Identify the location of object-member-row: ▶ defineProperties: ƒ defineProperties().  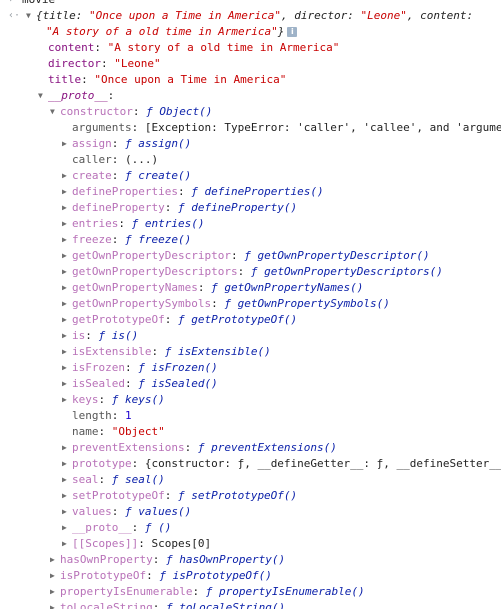
(250, 192).